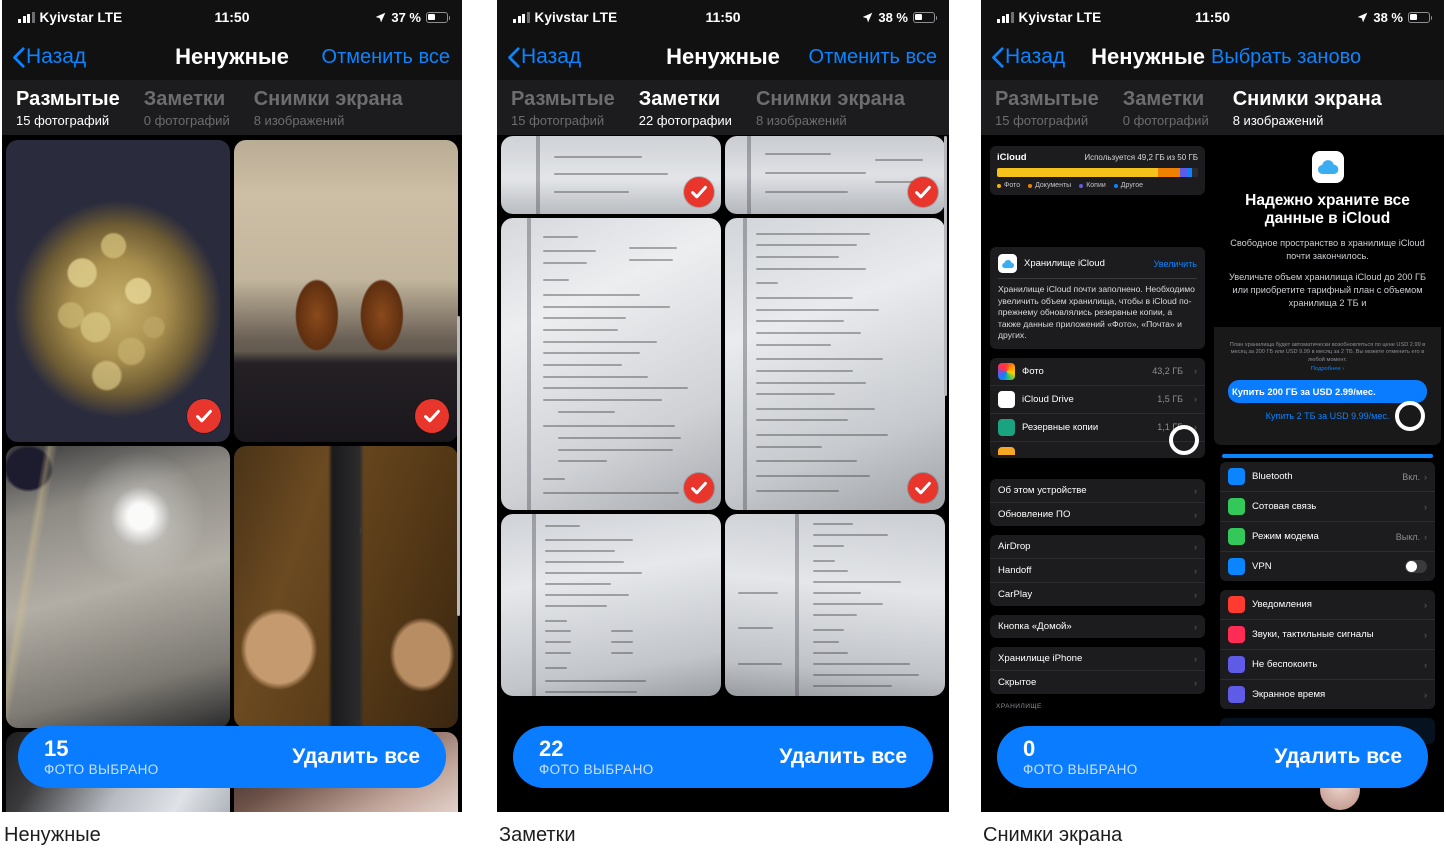 The image size is (1446, 857). Describe the element at coordinates (1175, 264) in the screenshot. I see `upgrade-link: Увеличить` at that location.